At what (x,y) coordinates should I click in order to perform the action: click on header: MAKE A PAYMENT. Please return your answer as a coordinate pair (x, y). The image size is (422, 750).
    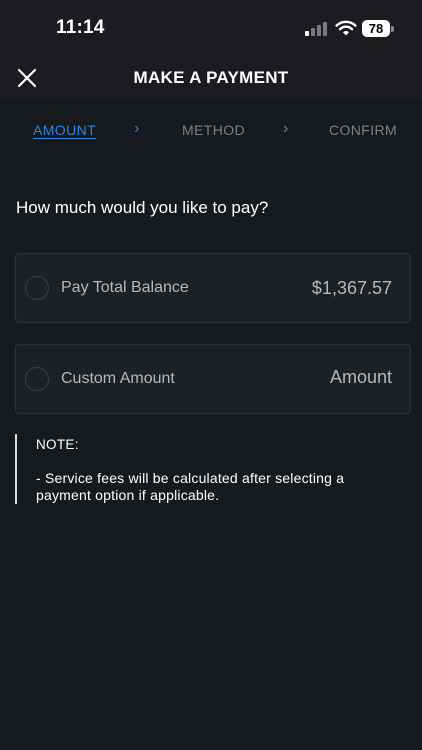
    Looking at the image, I should click on (211, 78).